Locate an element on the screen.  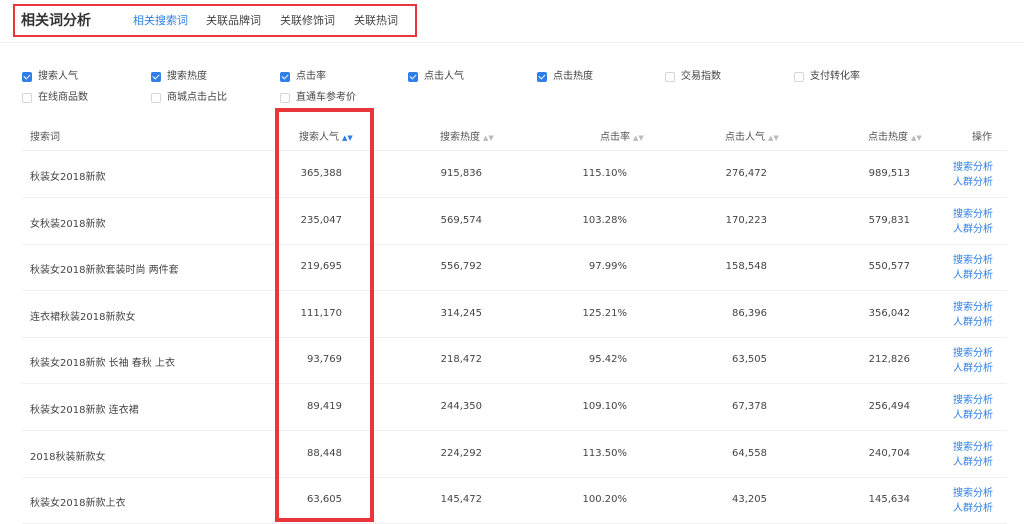
header-click-popularity: 点击人气 ▲▼ is located at coordinates (752, 135).